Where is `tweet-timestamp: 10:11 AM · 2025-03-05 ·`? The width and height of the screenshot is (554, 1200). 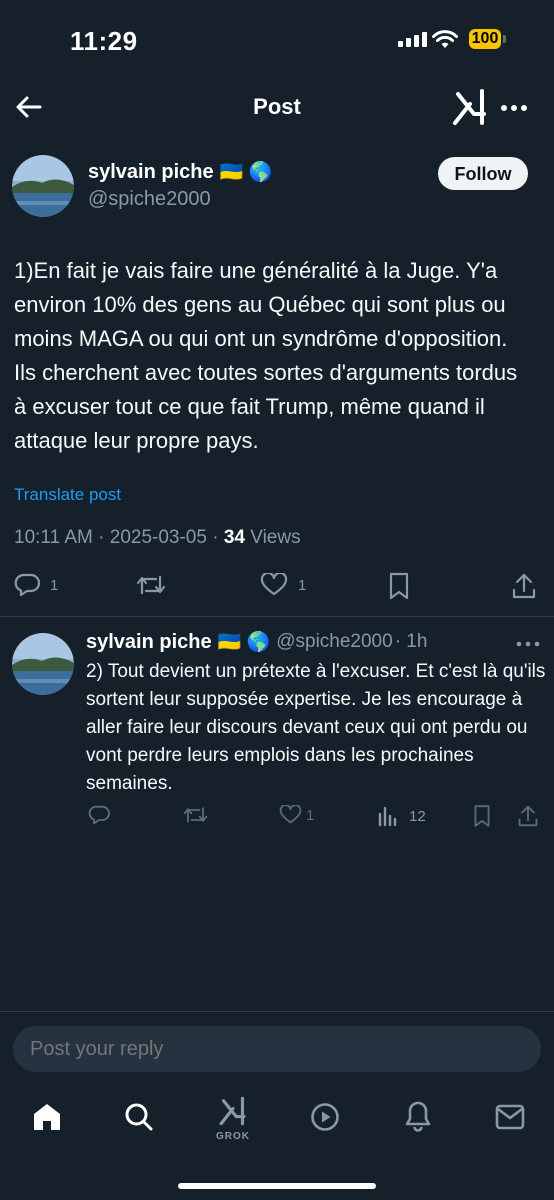
tweet-timestamp: 10:11 AM · 2025-03-05 · is located at coordinates (119, 537).